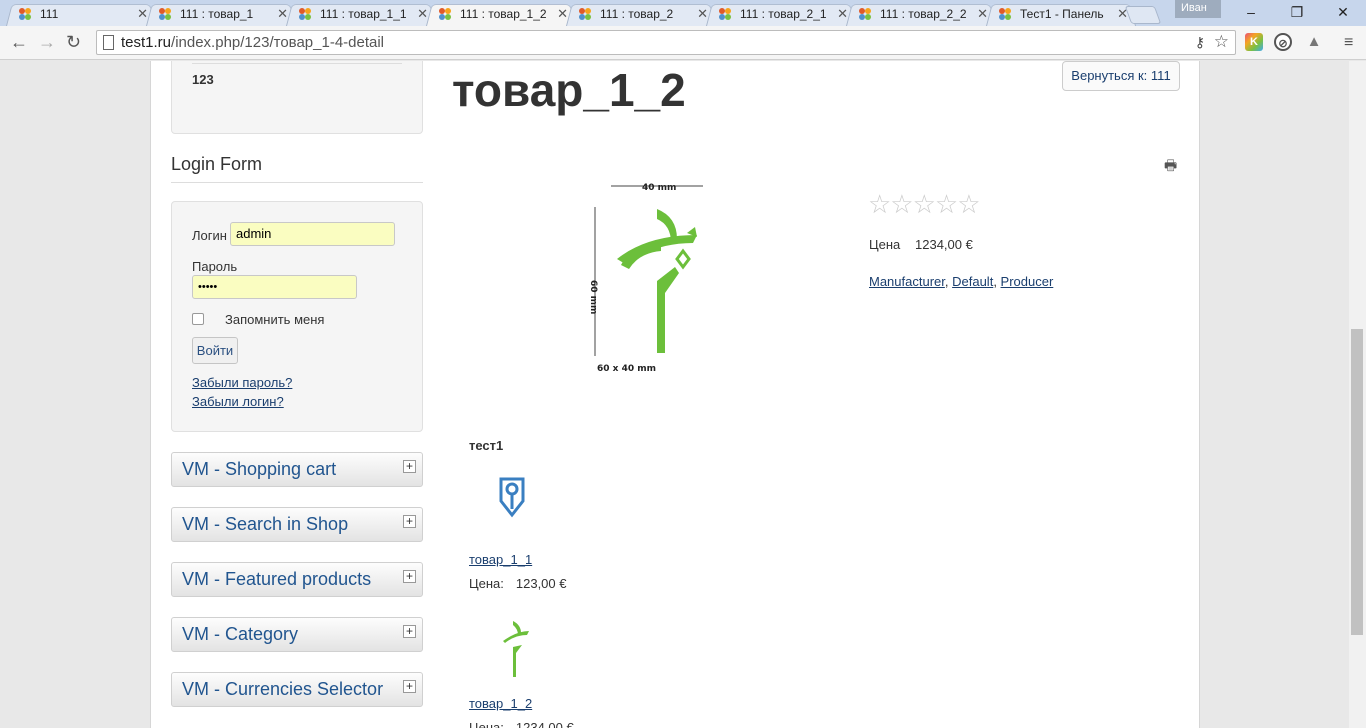 This screenshot has width=1366, height=728. Describe the element at coordinates (1143, 15) in the screenshot. I see `new-tab-button` at that location.